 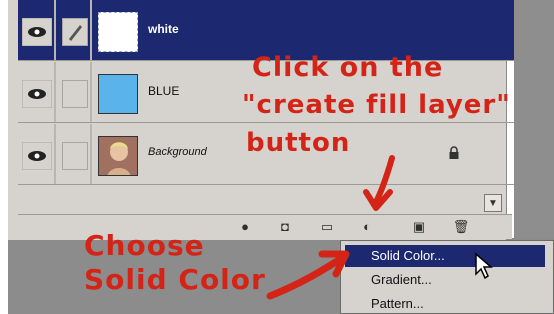 I want to click on annotation-arrows, so click(x=330, y=227).